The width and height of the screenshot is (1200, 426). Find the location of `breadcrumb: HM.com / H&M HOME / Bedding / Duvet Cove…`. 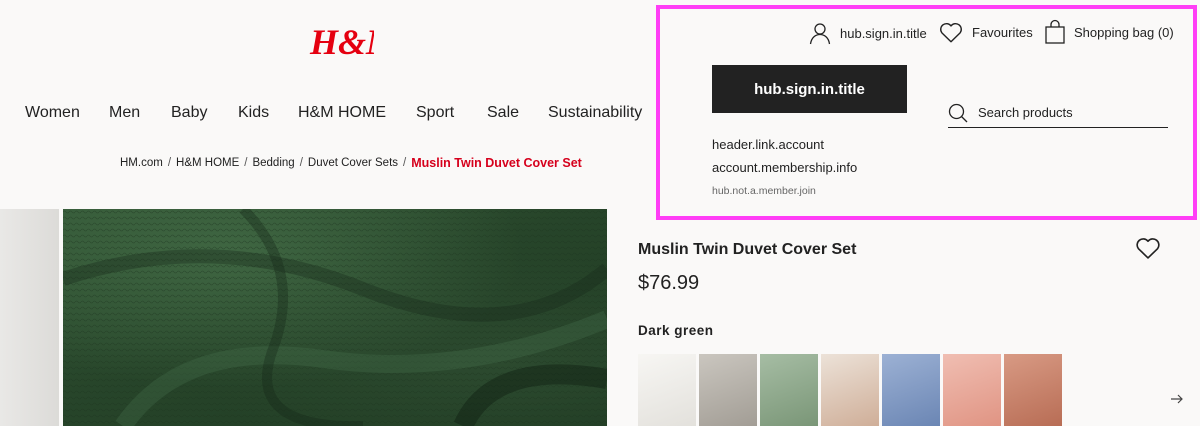

breadcrumb: HM.com / H&M HOME / Bedding / Duvet Cove… is located at coordinates (351, 163).